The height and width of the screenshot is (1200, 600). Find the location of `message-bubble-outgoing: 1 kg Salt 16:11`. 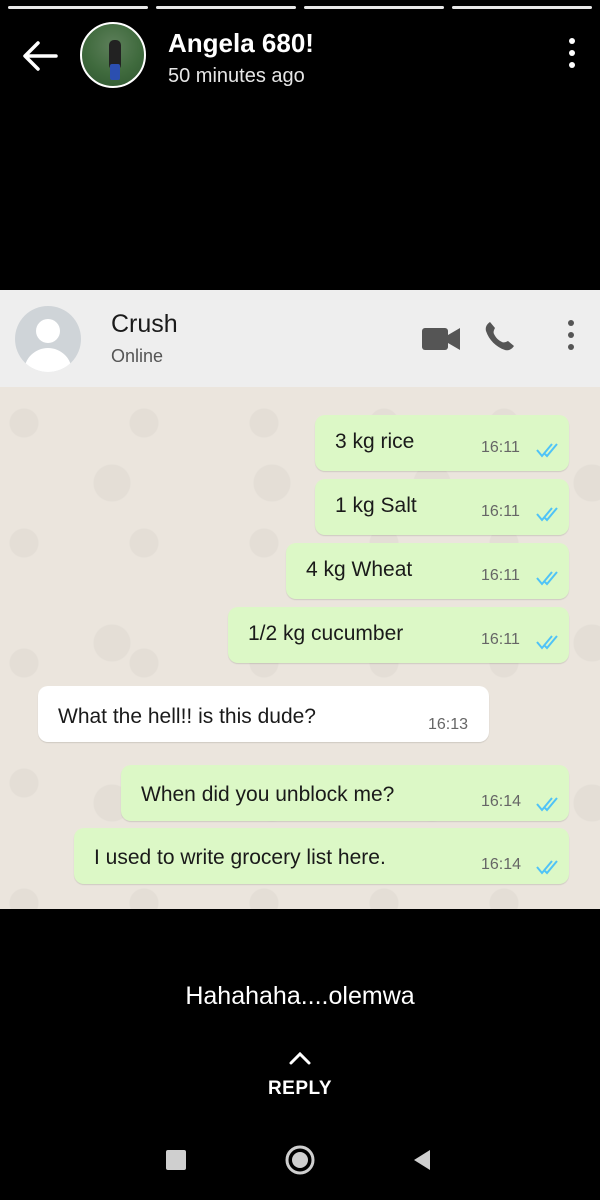

message-bubble-outgoing: 1 kg Salt 16:11 is located at coordinates (442, 507).